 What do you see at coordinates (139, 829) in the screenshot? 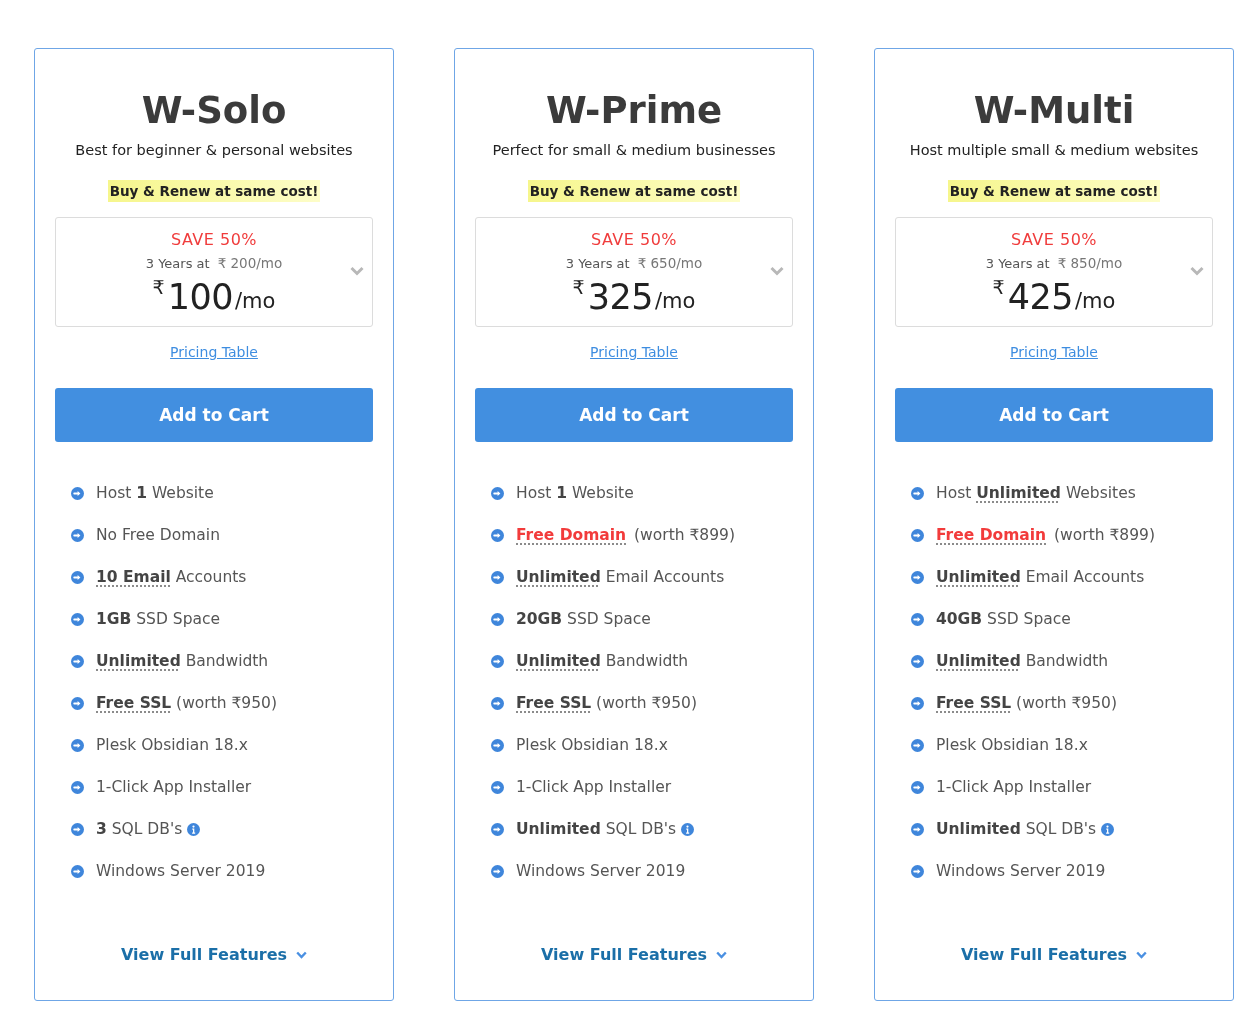
I see `feature-text: 3 SQL DB's` at bounding box center [139, 829].